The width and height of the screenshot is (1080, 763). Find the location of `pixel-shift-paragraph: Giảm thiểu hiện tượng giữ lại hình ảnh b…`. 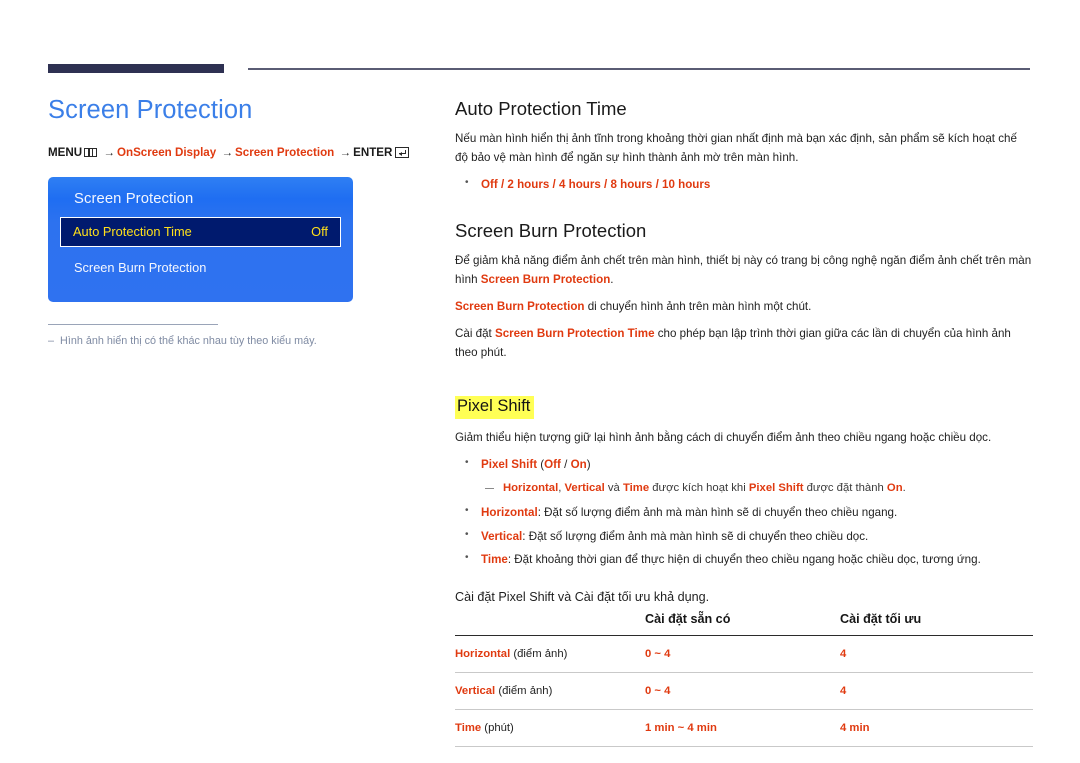

pixel-shift-paragraph: Giảm thiểu hiện tượng giữ lại hình ảnh b… is located at coordinates (723, 438).